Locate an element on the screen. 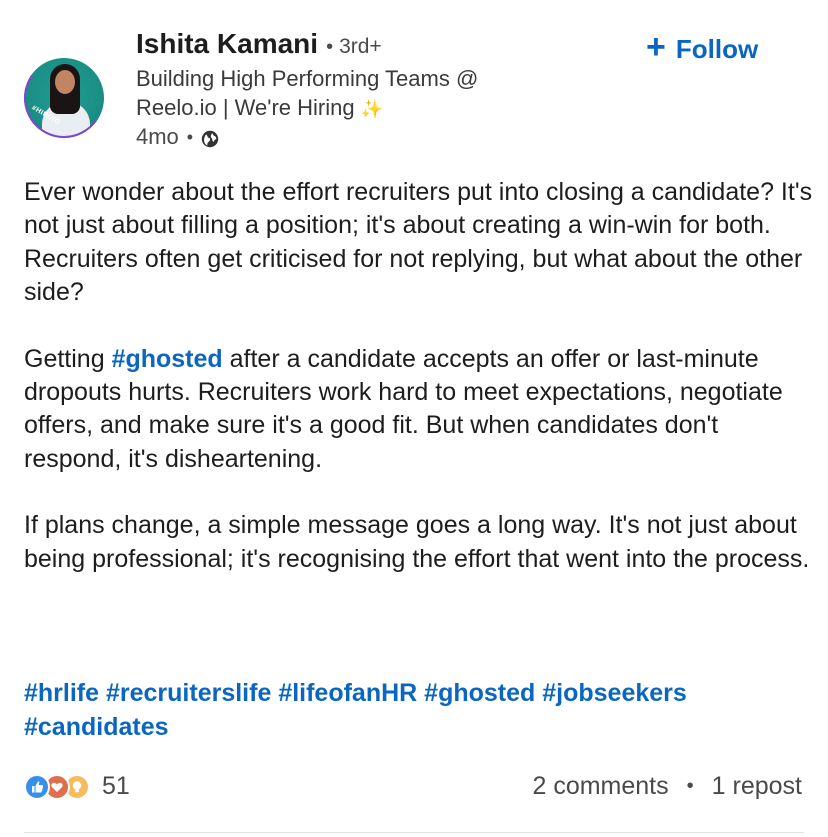  hashtag-hrlife: #hrlife is located at coordinates (61, 693).